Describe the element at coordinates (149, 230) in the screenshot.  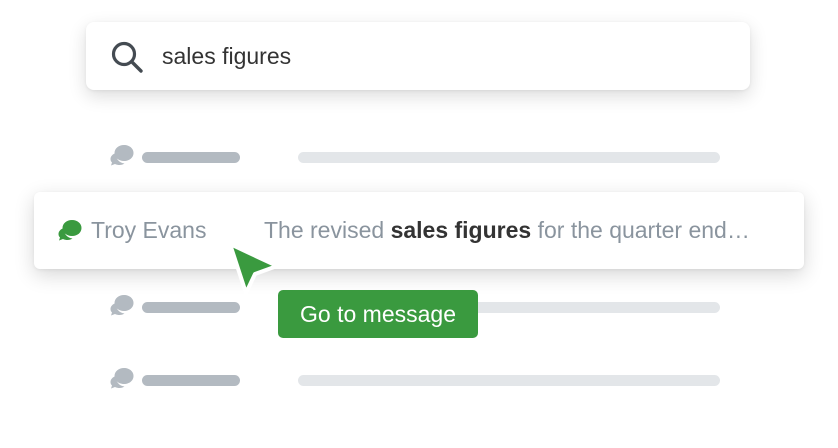
I see `sender-name: Troy Evans` at that location.